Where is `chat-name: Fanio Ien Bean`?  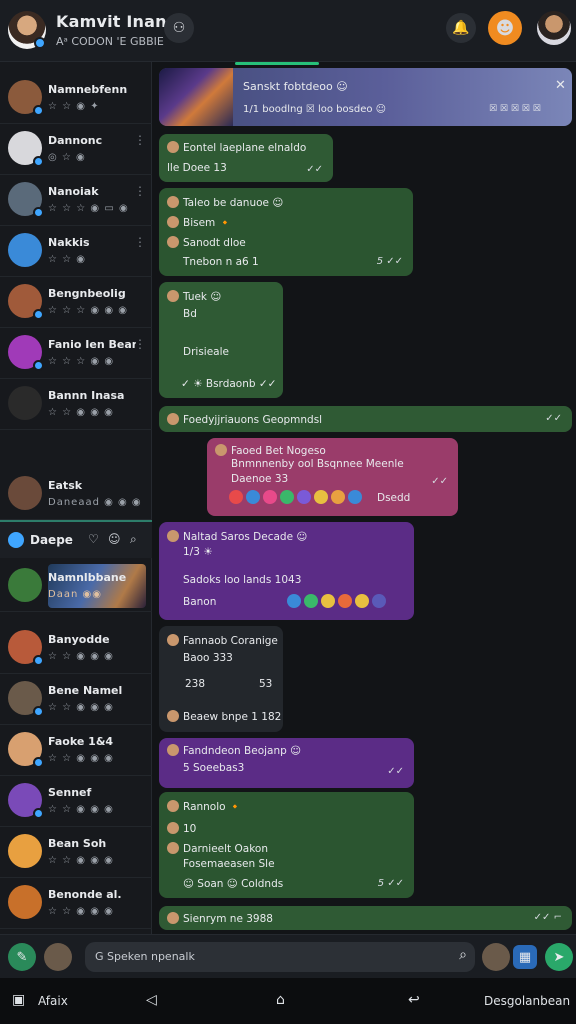 chat-name: Fanio Ien Bean is located at coordinates (92, 344).